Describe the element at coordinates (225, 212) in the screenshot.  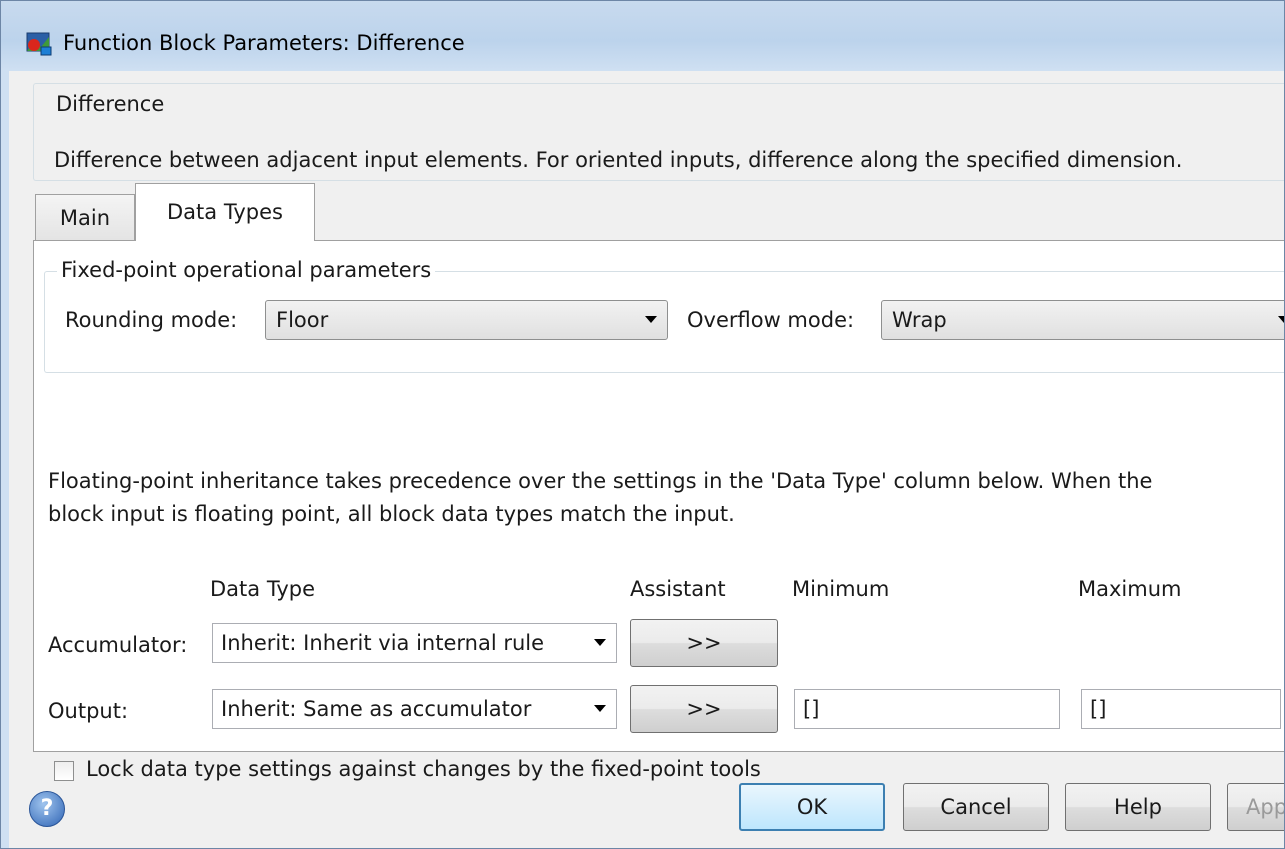
I see `tab-data-types: Data Types` at that location.